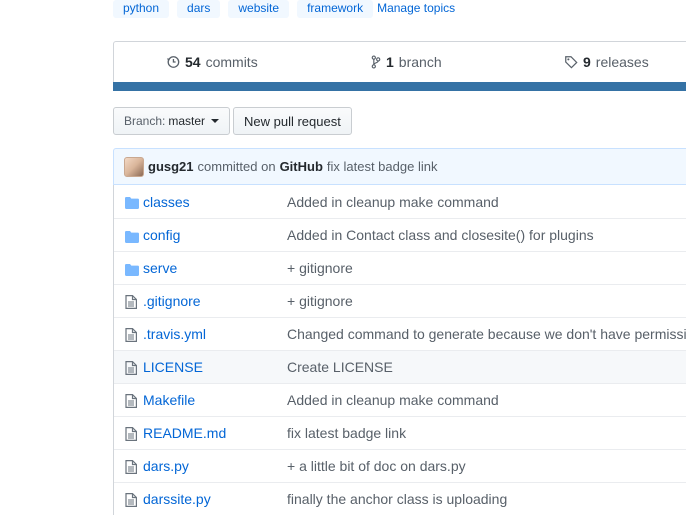 Image resolution: width=686 pixels, height=516 pixels. What do you see at coordinates (174, 334) in the screenshot?
I see `file-name-link: .travis.yml` at bounding box center [174, 334].